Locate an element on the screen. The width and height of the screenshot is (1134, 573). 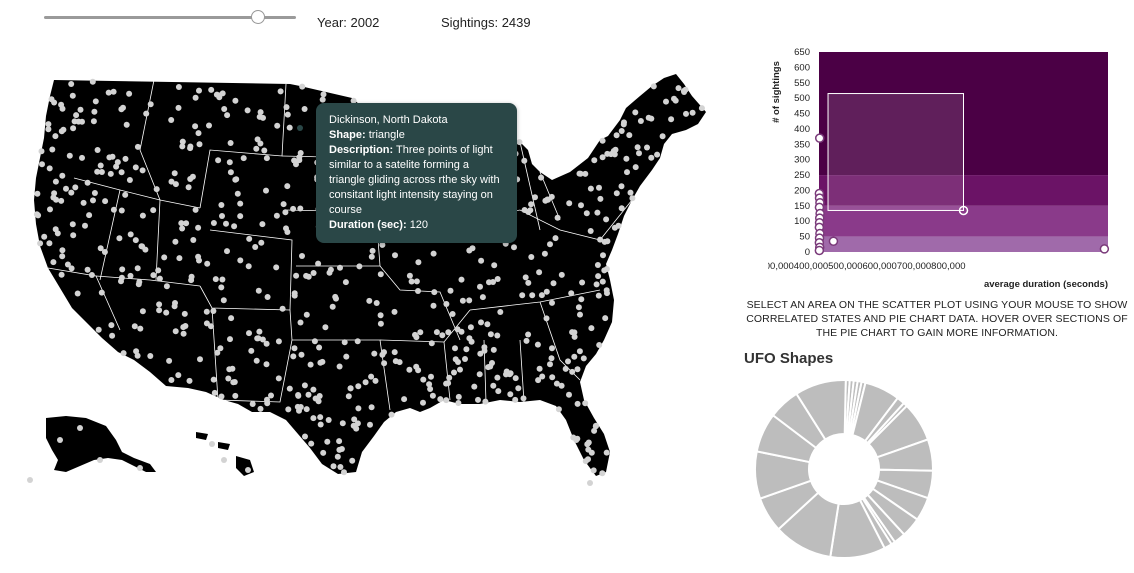
scatter-point is located at coordinates (1104, 249).